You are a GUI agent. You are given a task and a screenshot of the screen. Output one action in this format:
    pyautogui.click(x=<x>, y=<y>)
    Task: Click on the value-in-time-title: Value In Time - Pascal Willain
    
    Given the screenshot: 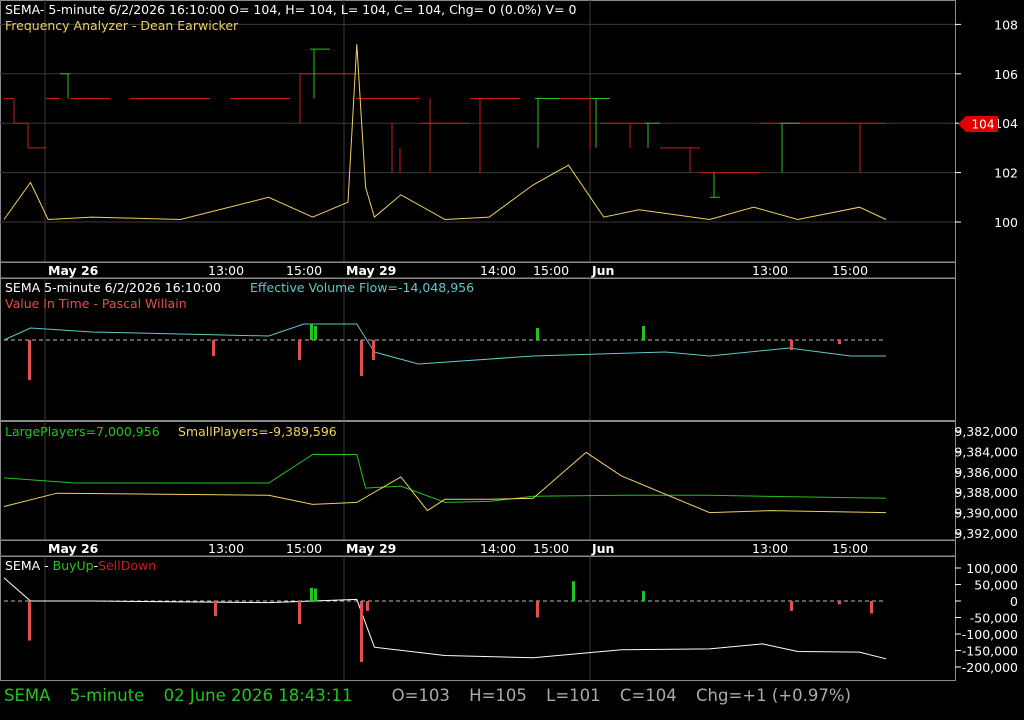 What is the action you would take?
    pyautogui.click(x=96, y=303)
    